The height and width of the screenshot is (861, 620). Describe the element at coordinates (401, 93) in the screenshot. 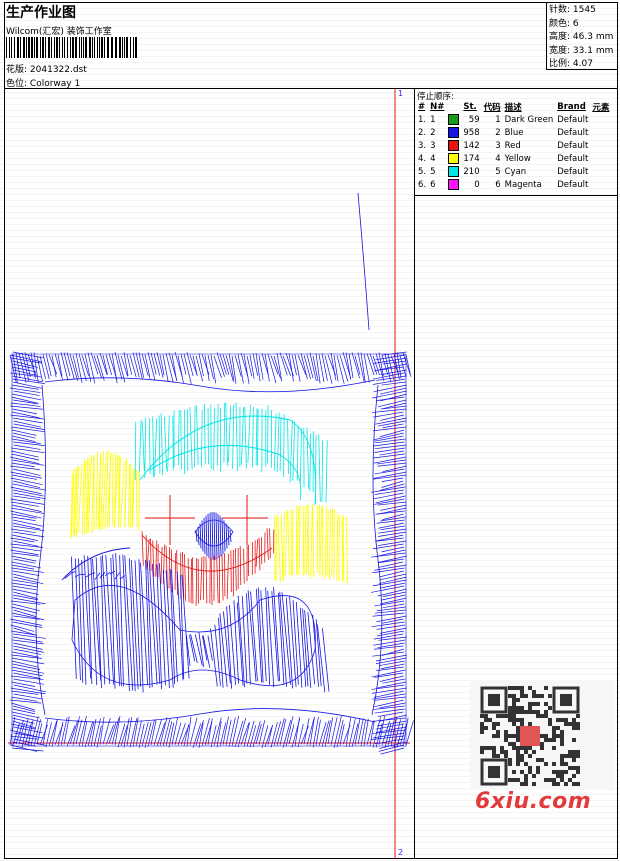

I see `sequence-start-marker: 1` at that location.